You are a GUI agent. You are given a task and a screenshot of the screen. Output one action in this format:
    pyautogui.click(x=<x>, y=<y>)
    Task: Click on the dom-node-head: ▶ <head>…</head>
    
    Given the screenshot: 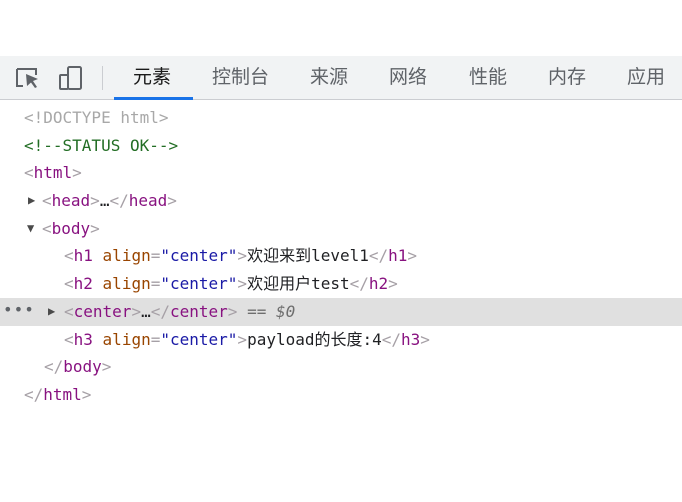 What is the action you would take?
    pyautogui.click(x=341, y=201)
    